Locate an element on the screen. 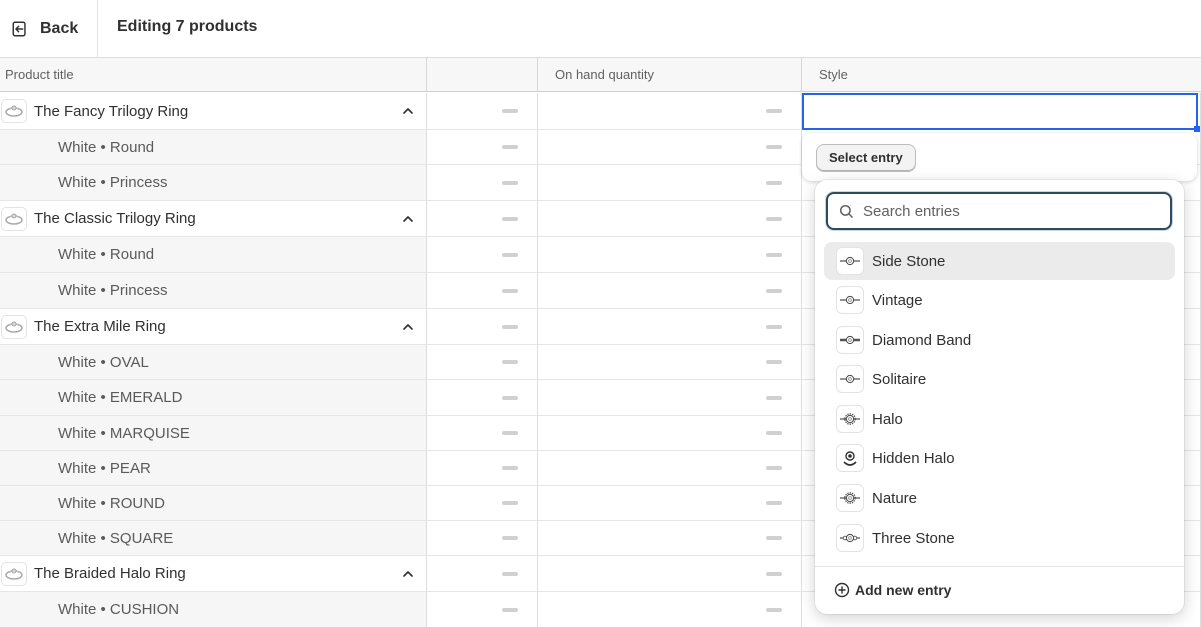  product-title: The Fancy Trilogy Ring is located at coordinates (111, 111).